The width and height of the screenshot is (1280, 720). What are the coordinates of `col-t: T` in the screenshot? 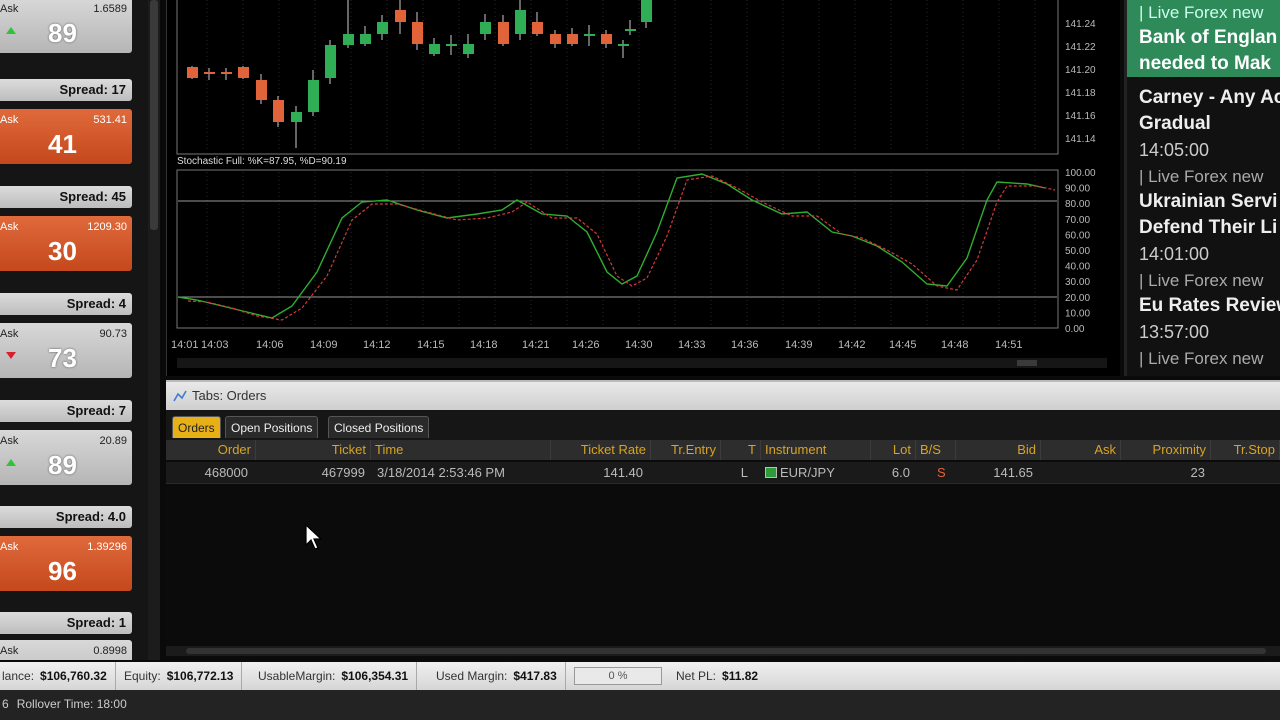 It's located at (741, 450).